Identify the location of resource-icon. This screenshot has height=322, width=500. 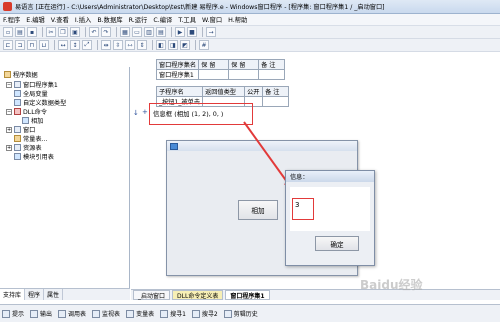
(17, 147).